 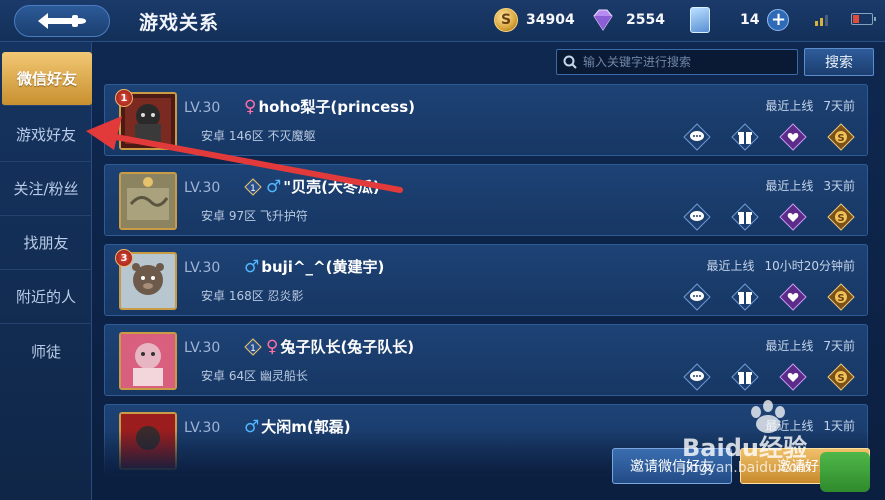 What do you see at coordinates (314, 266) in the screenshot?
I see `name-line: ♂ buji^_^(黄建宇)` at bounding box center [314, 266].